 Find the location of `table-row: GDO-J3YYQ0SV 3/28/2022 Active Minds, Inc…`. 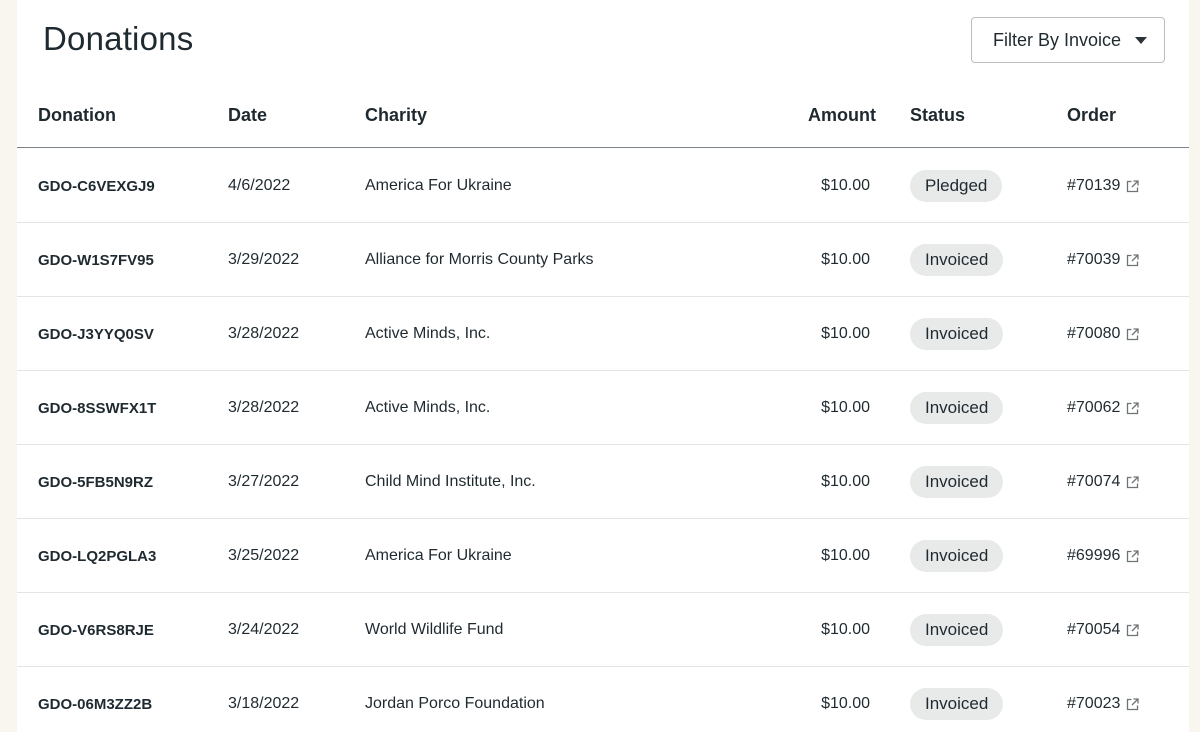

table-row: GDO-J3YYQ0SV 3/28/2022 Active Minds, Inc… is located at coordinates (603, 334).